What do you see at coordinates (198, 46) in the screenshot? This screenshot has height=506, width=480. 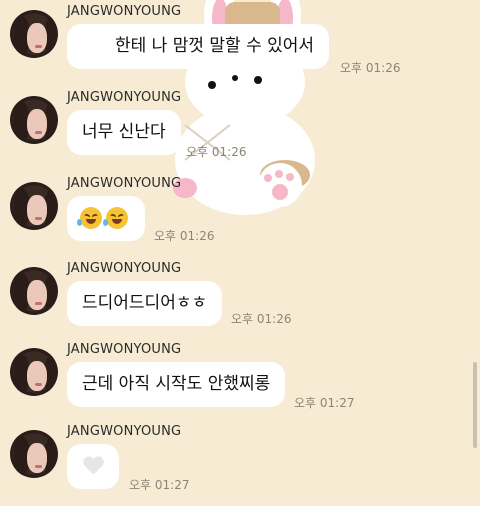 I see `message-bubble: 한테 나 맘껏 말할 수 있어서` at bounding box center [198, 46].